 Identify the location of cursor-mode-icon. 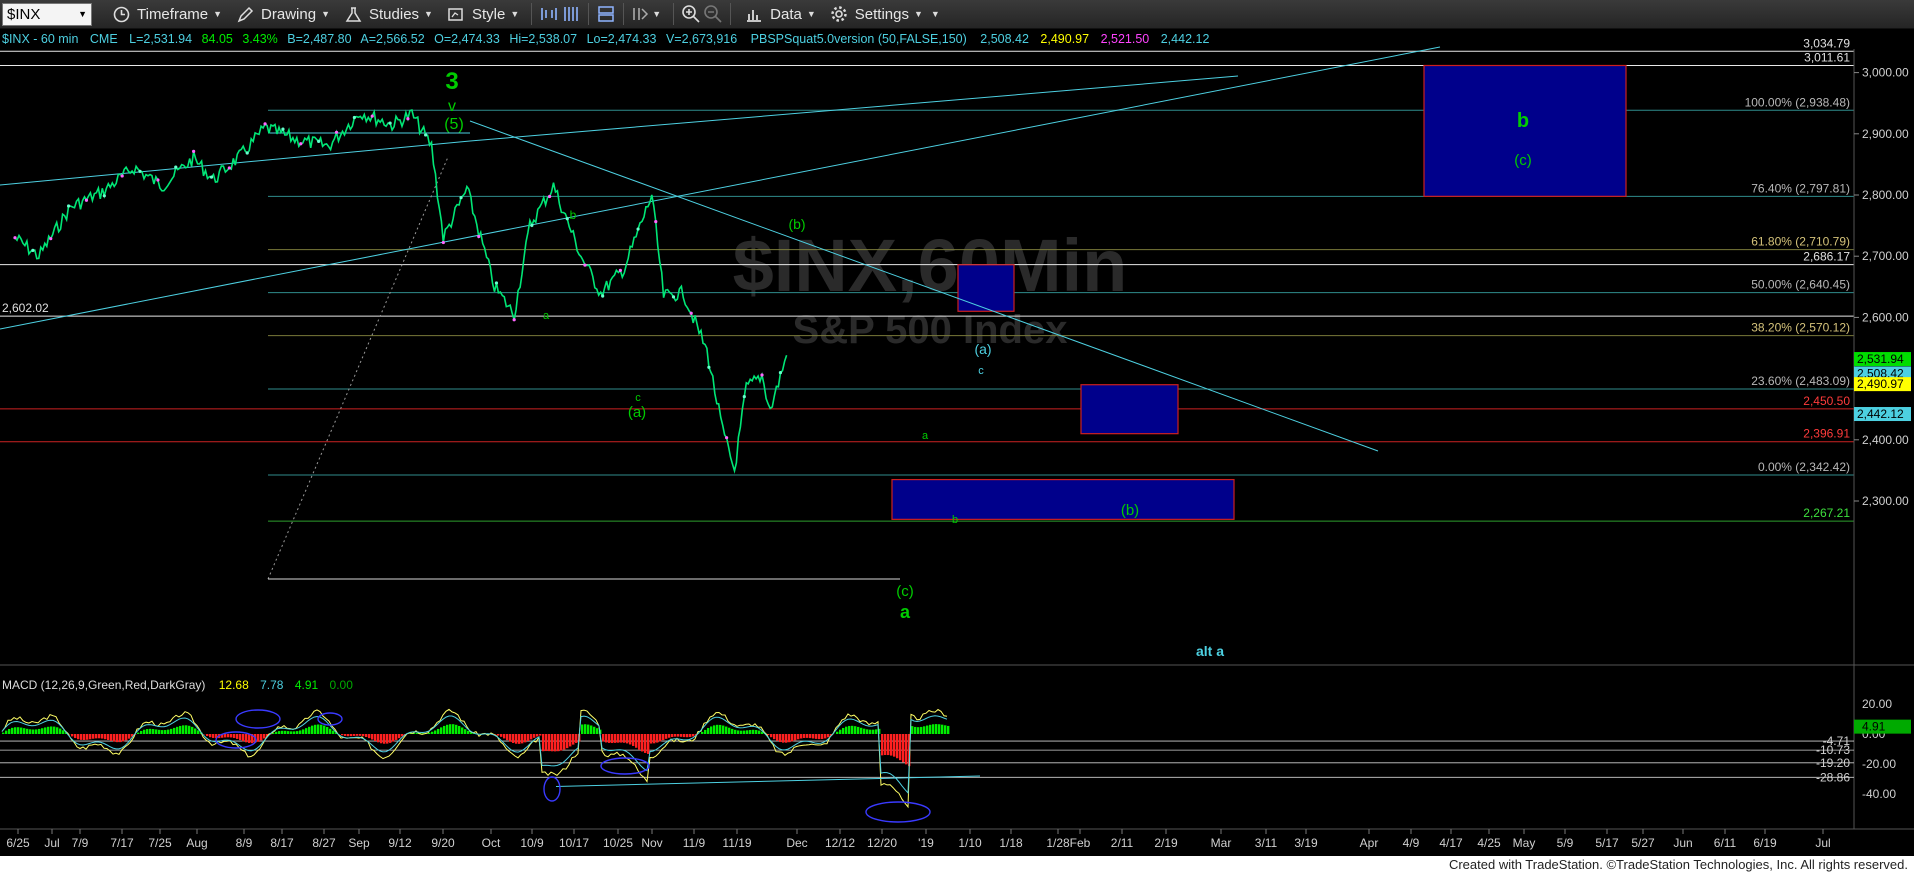
(641, 14).